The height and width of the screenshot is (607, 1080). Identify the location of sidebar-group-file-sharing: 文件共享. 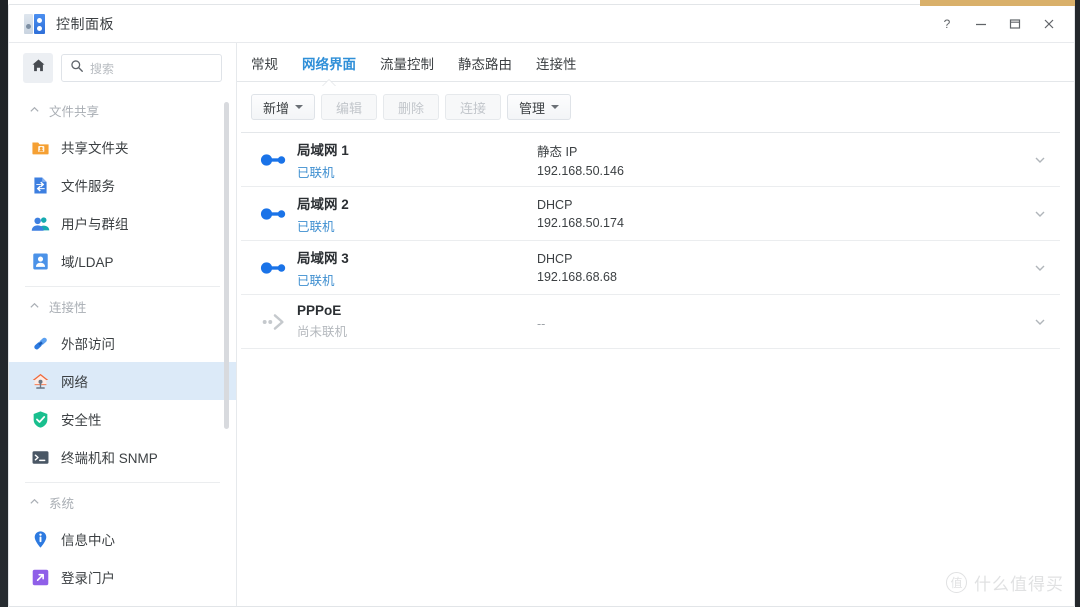
(122, 109).